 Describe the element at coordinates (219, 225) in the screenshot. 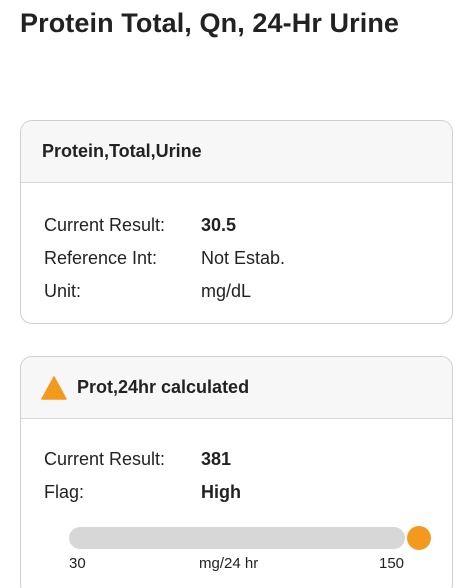

I see `current-result-value: 30.5` at that location.